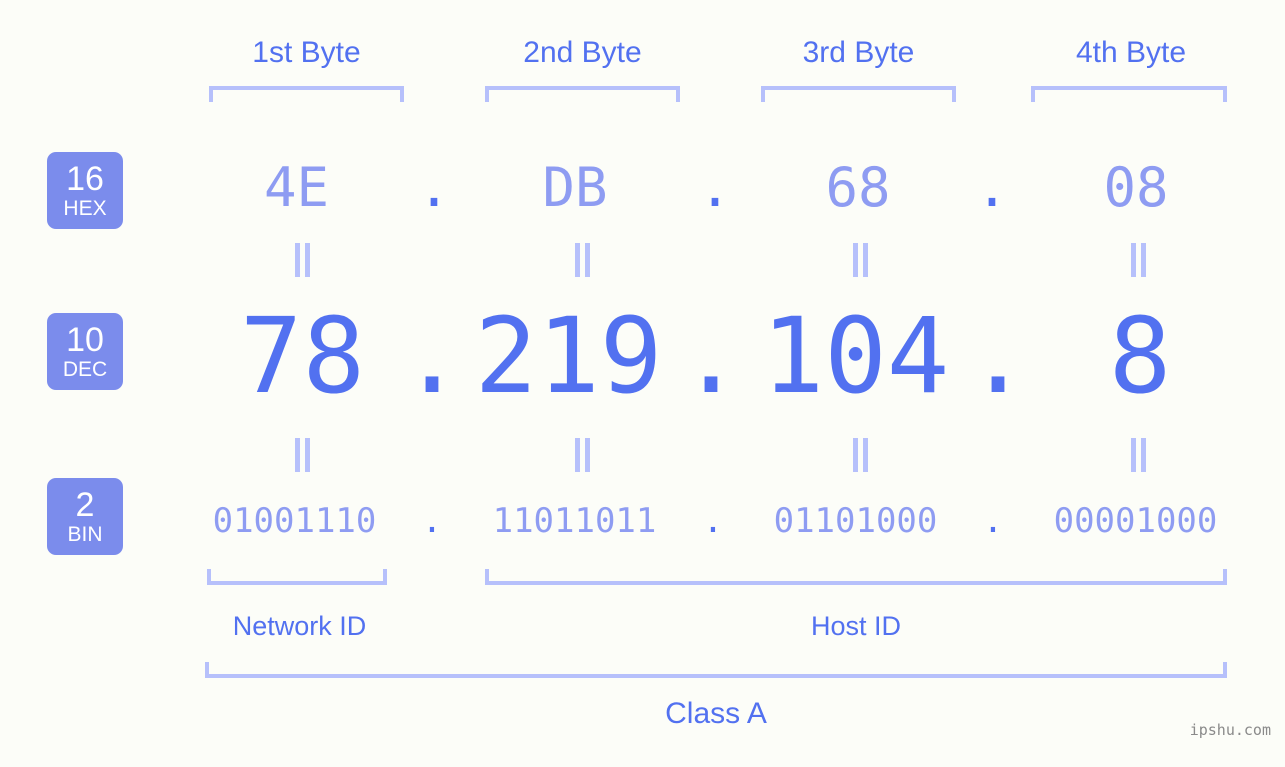 This screenshot has width=1285, height=767. What do you see at coordinates (1230, 730) in the screenshot?
I see `site-watermark: ipshu.com` at bounding box center [1230, 730].